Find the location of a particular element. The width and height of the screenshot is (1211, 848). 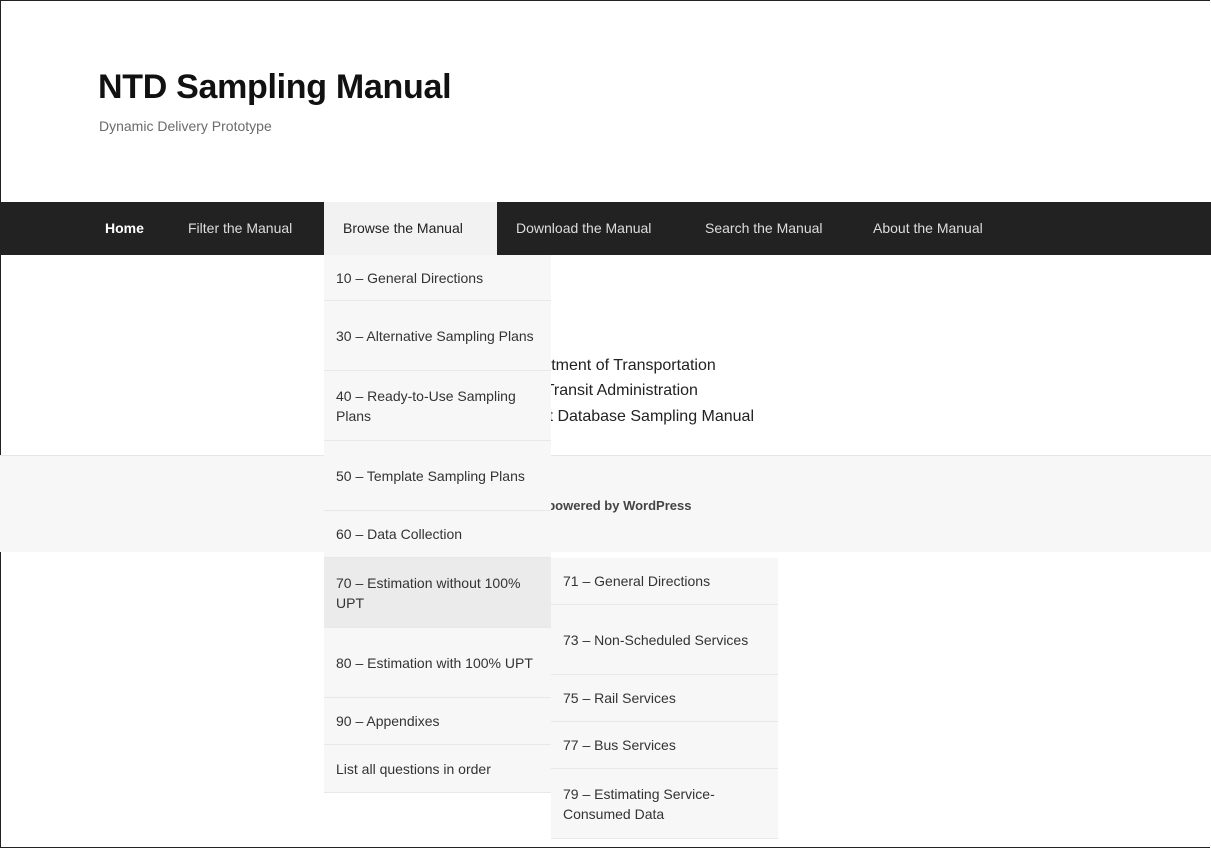

nav-about: About the Manual is located at coordinates (928, 228).